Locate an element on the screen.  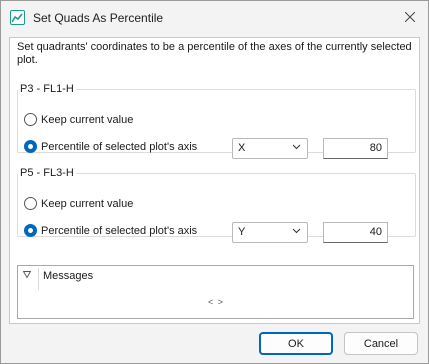
axis-select: X is located at coordinates (270, 148).